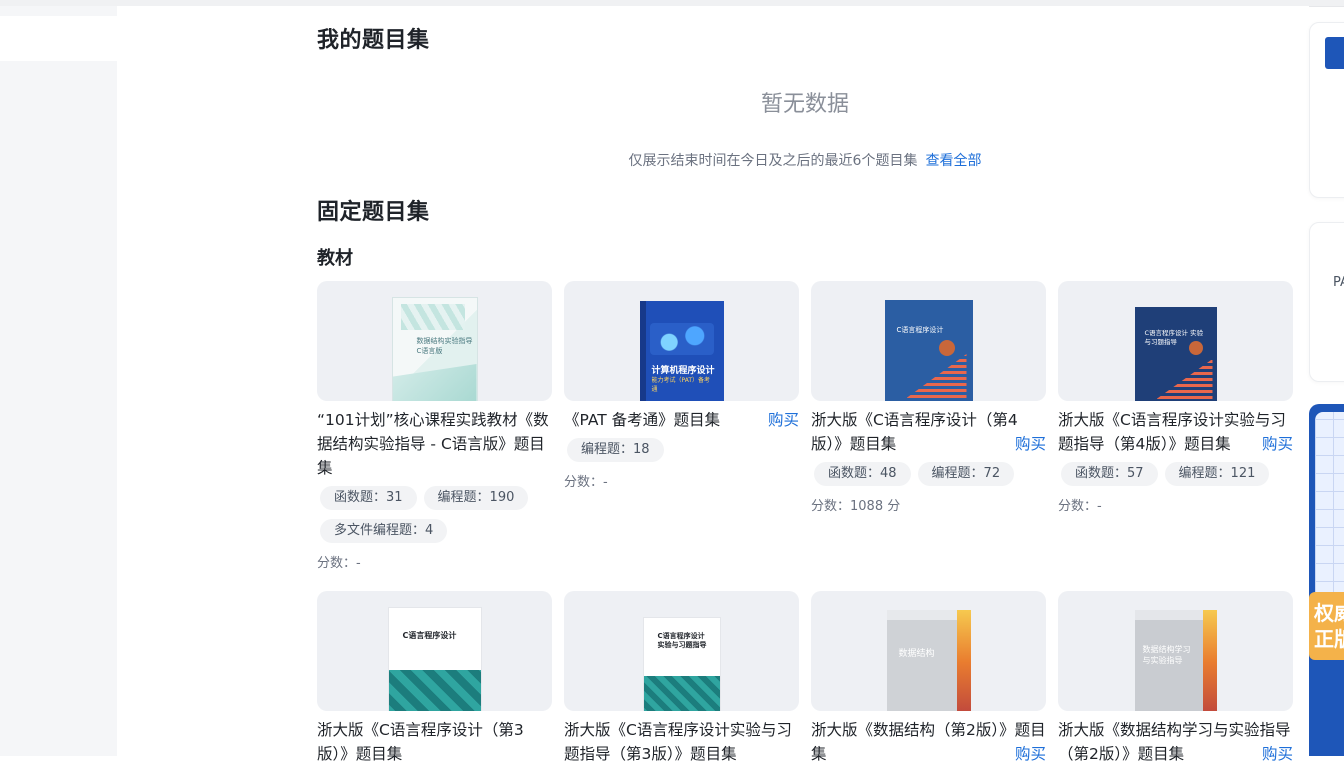 This screenshot has width=1344, height=766. I want to click on sidebar-selected-item, so click(58, 38).